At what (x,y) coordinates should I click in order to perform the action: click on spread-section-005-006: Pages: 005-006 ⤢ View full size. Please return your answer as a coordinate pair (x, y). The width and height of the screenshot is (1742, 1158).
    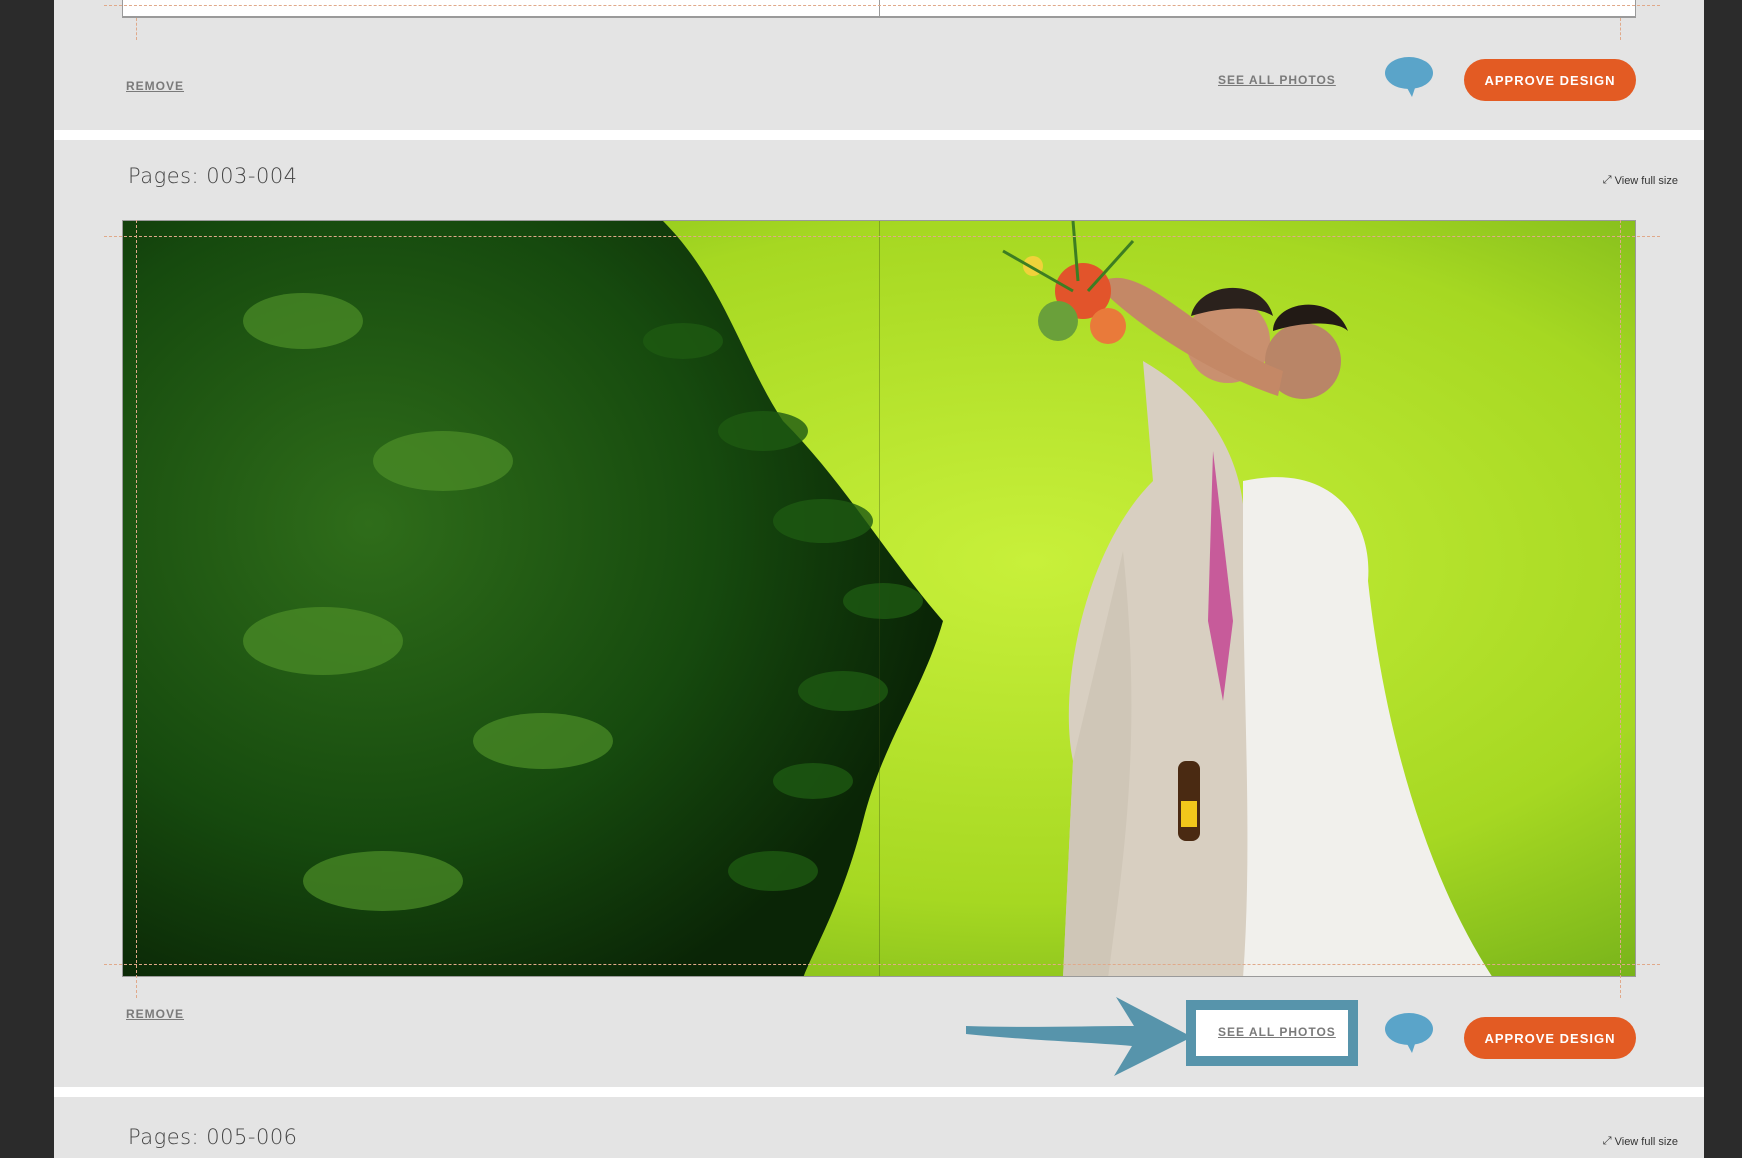
    Looking at the image, I should click on (879, 1127).